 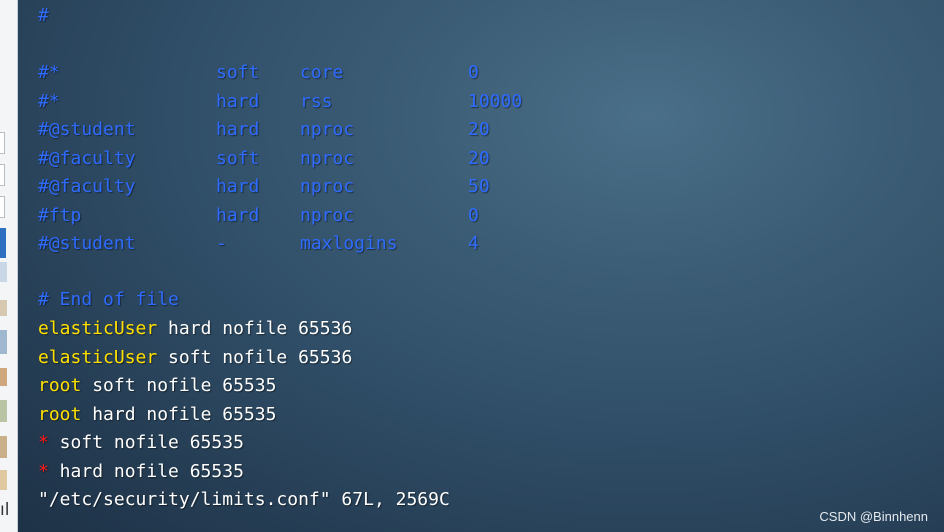 I want to click on limit-entry-row: elasticUser soft nofile 65536, so click(x=195, y=358).